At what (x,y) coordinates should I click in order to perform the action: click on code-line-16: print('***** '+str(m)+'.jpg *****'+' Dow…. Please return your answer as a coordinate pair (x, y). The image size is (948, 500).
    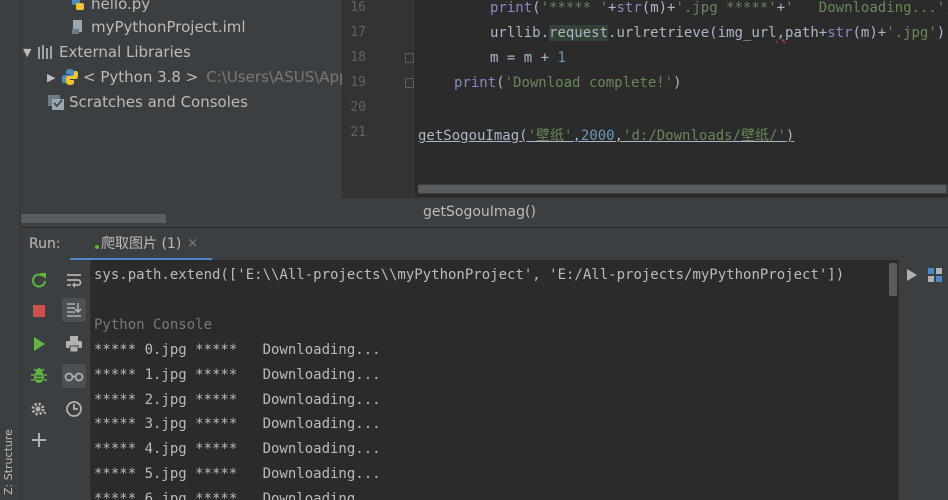
    Looking at the image, I should click on (719, 8).